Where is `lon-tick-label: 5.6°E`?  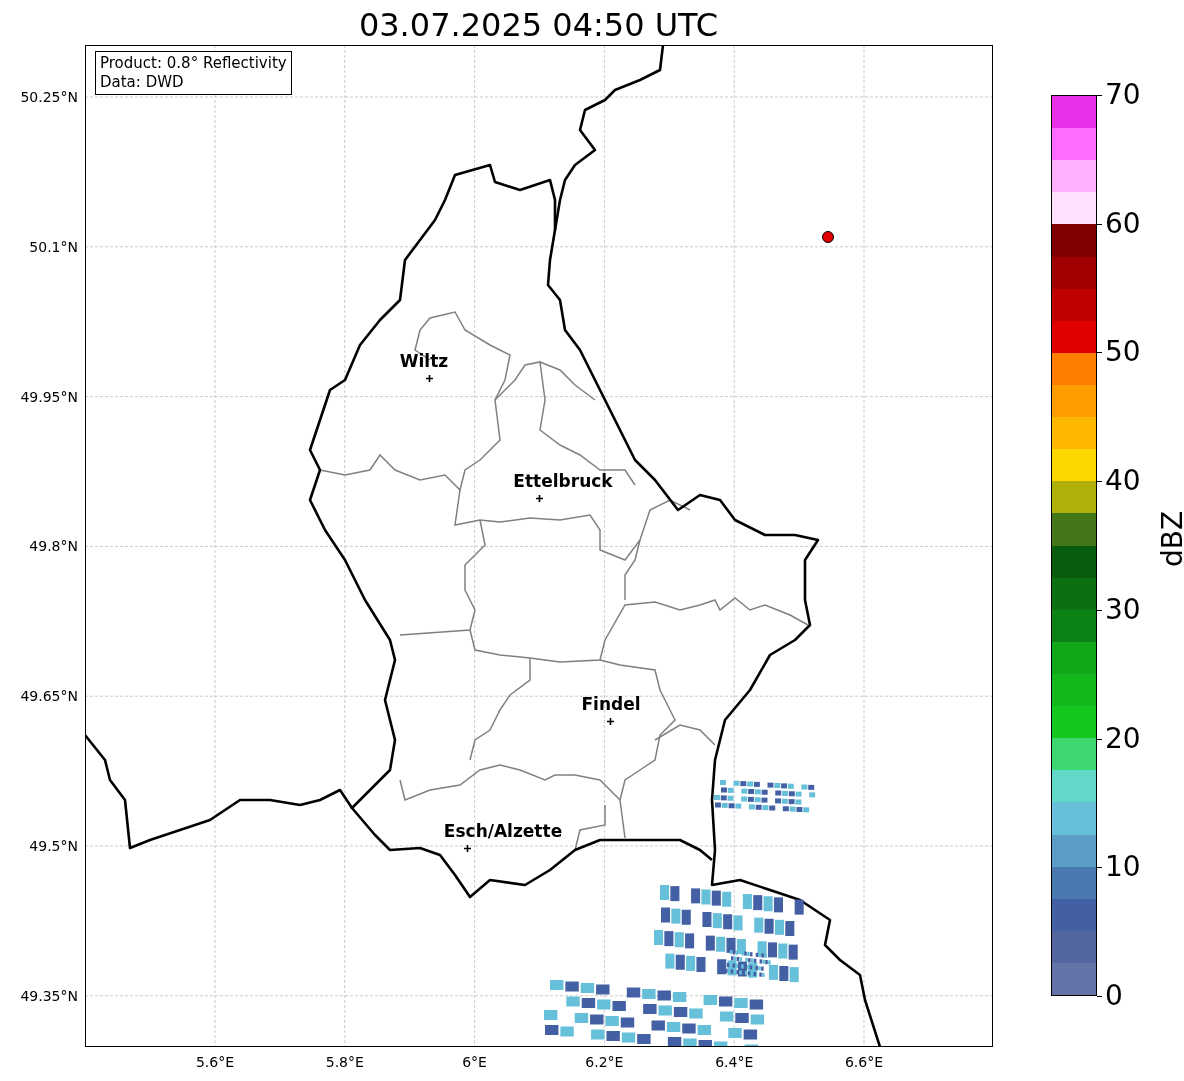
lon-tick-label: 5.6°E is located at coordinates (215, 1062).